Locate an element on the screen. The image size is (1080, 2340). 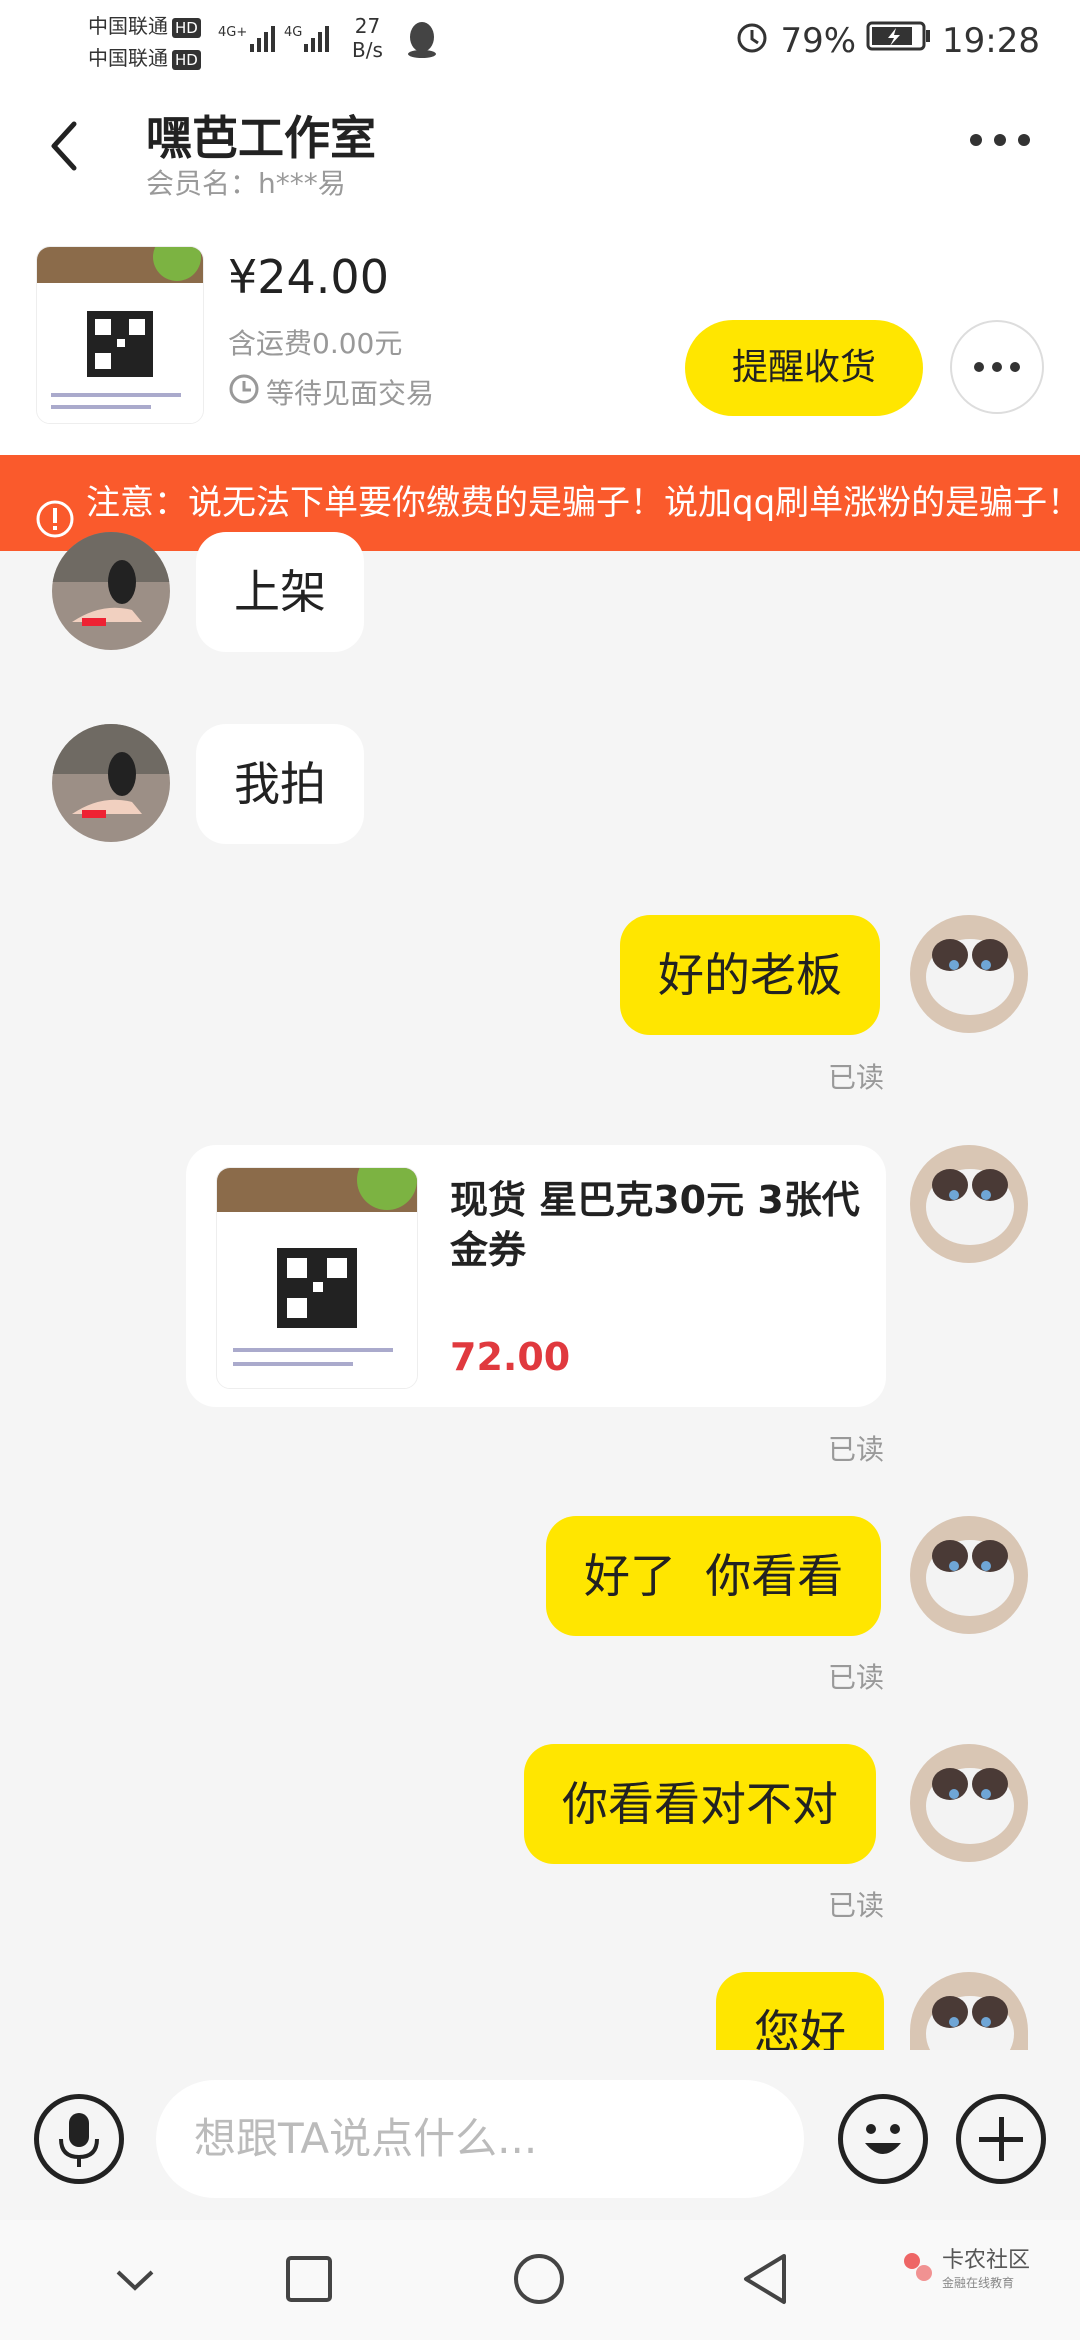
collapse-nav-icon is located at coordinates (135, 2282).